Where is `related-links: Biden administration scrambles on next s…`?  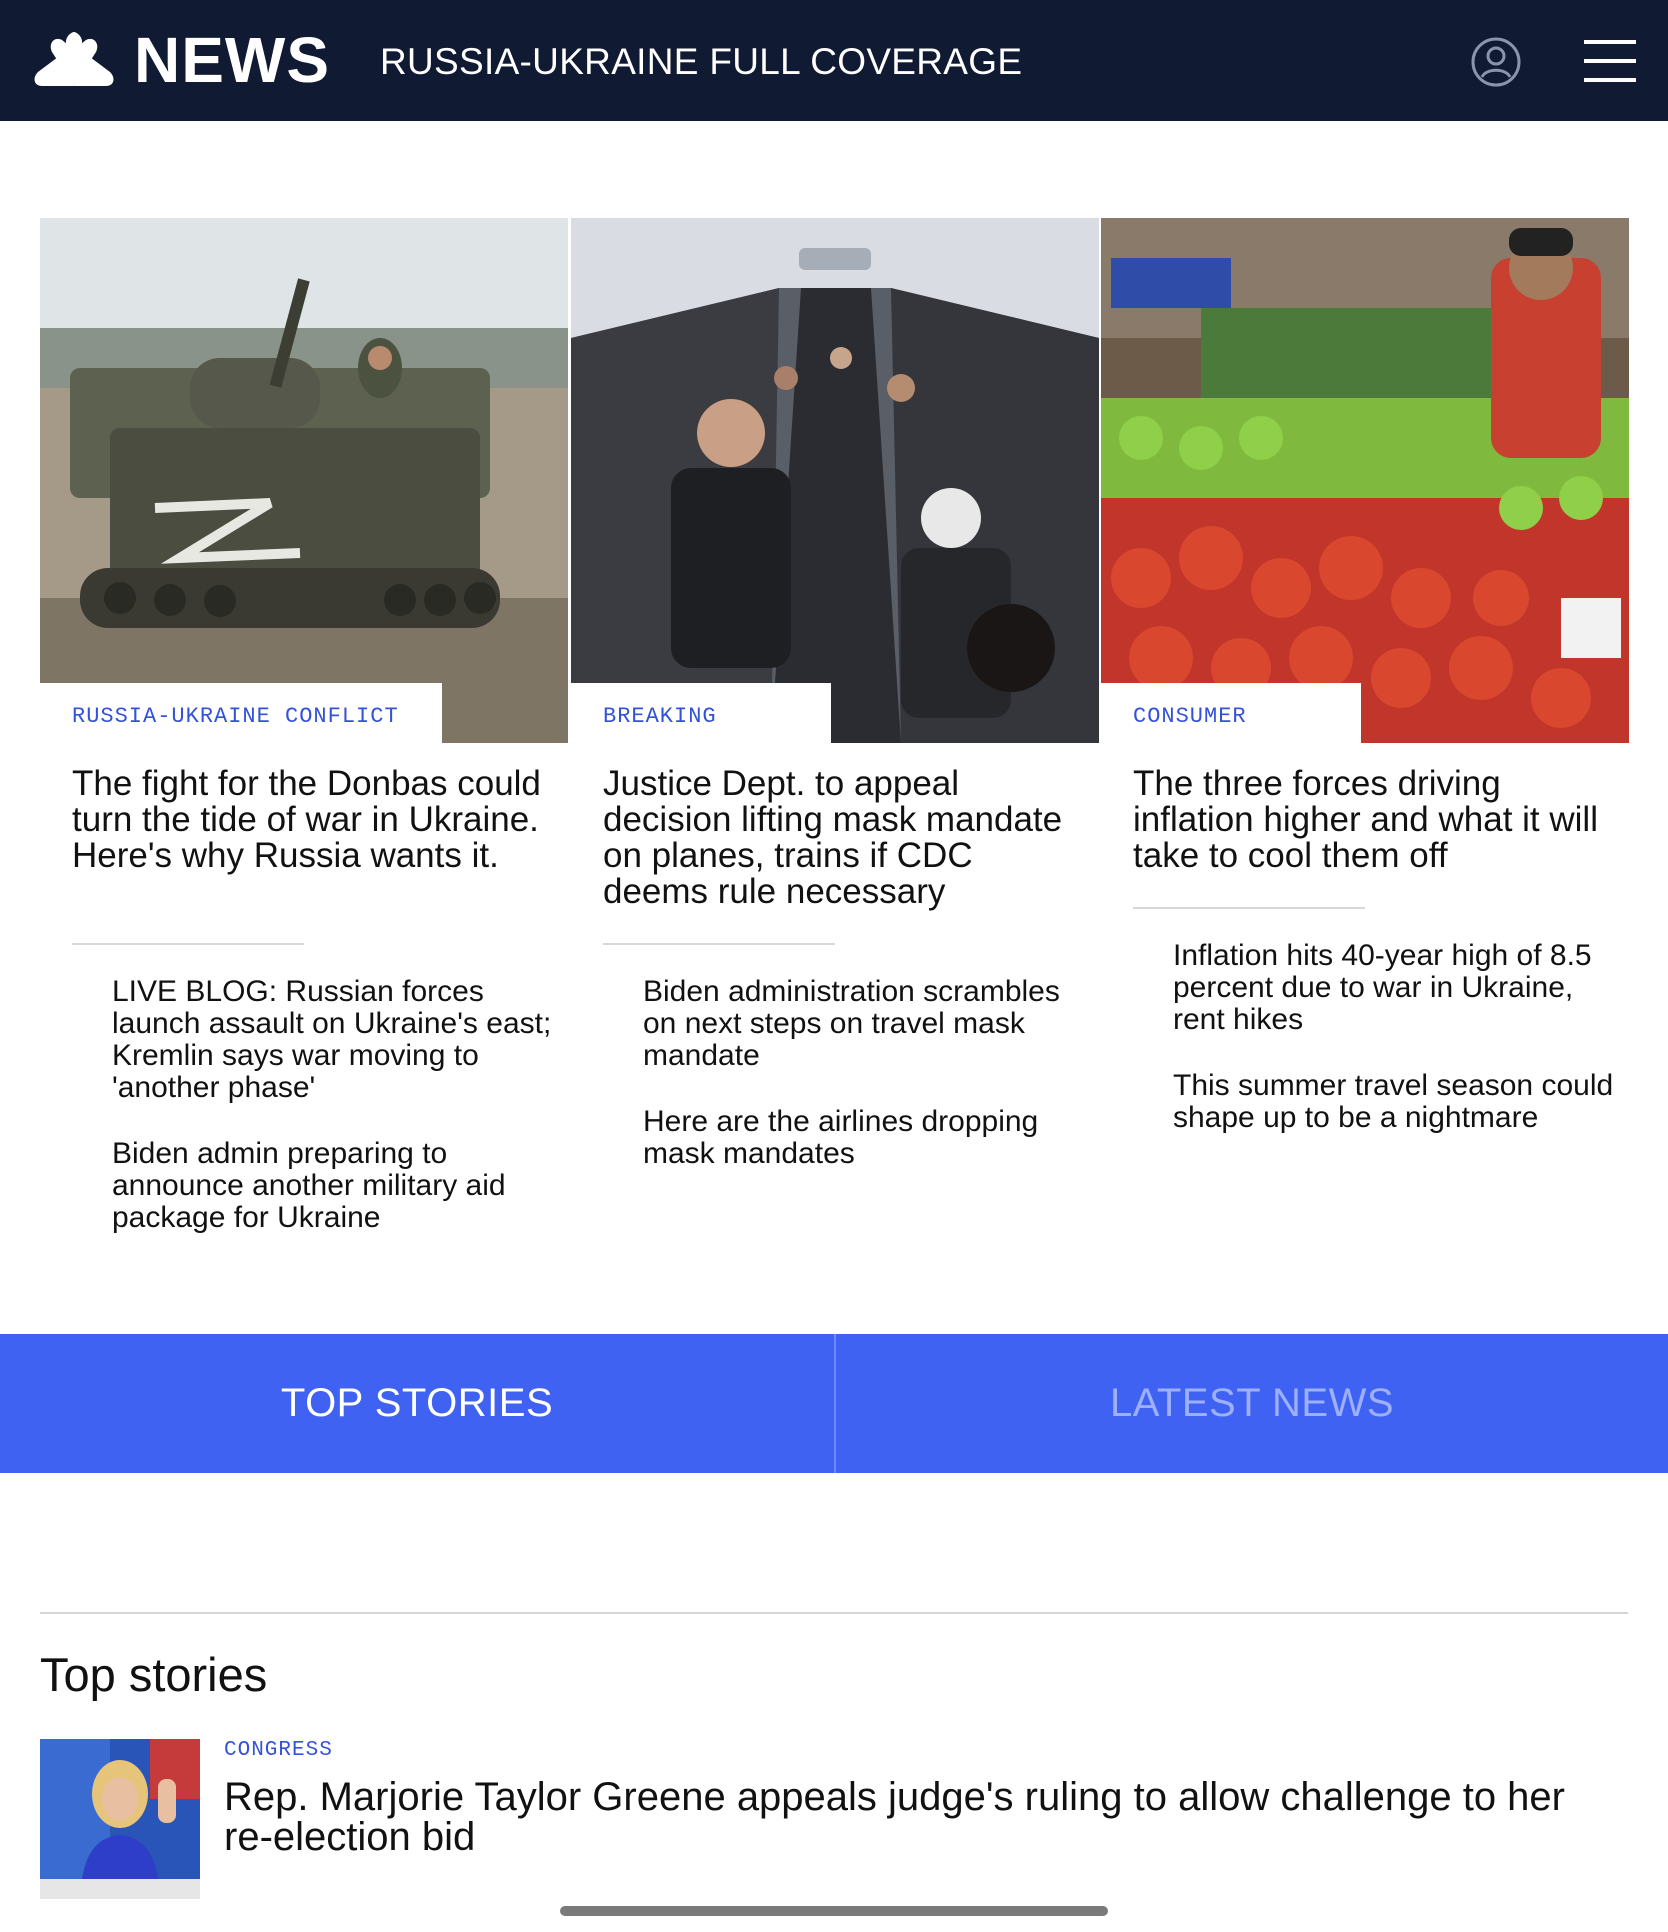
related-links: Biden administration scrambles on next s… is located at coordinates (868, 1090).